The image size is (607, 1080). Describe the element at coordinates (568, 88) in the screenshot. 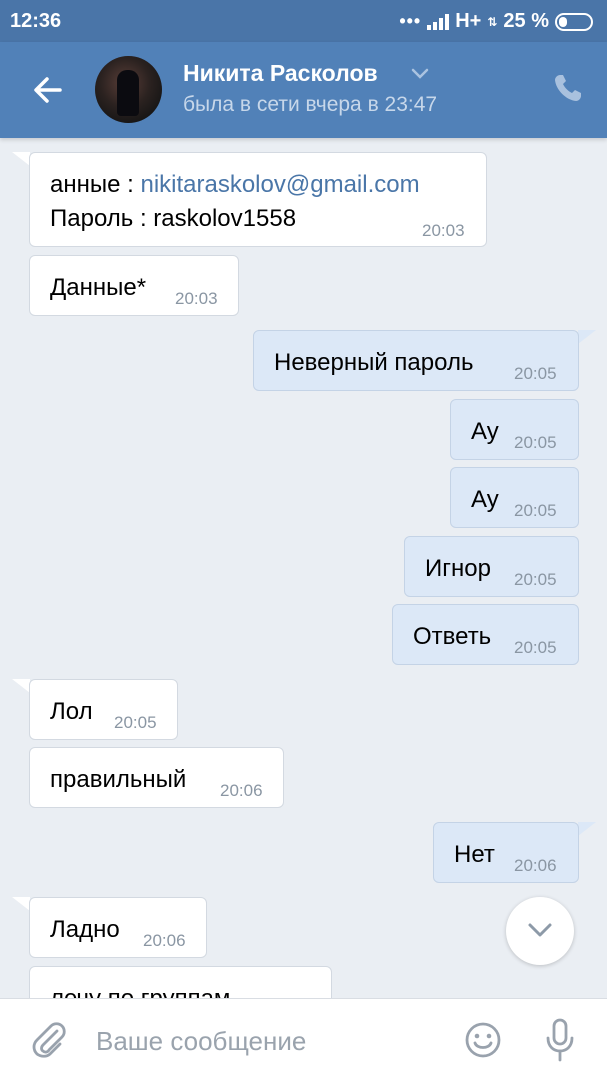

I see `phone-icon` at that location.